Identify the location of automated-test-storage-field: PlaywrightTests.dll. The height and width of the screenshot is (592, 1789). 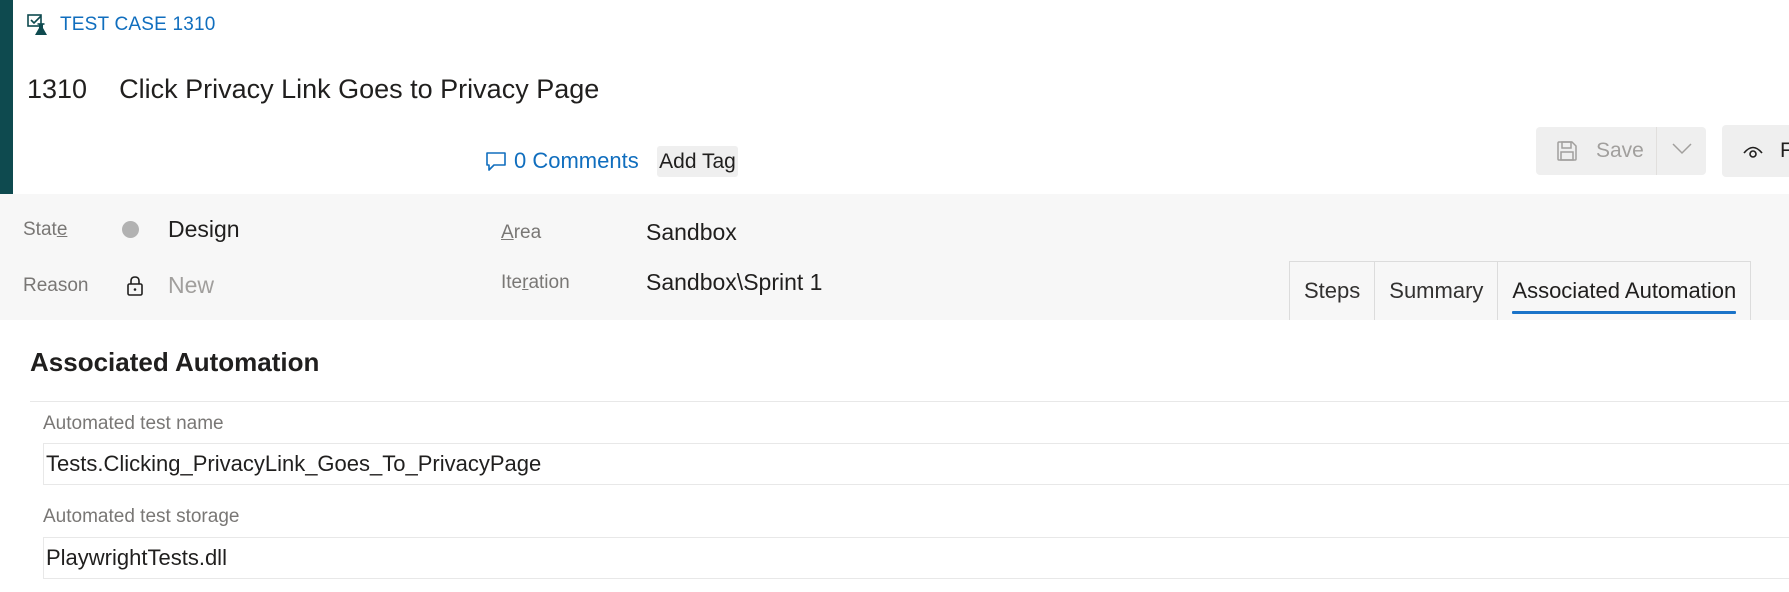
(916, 558).